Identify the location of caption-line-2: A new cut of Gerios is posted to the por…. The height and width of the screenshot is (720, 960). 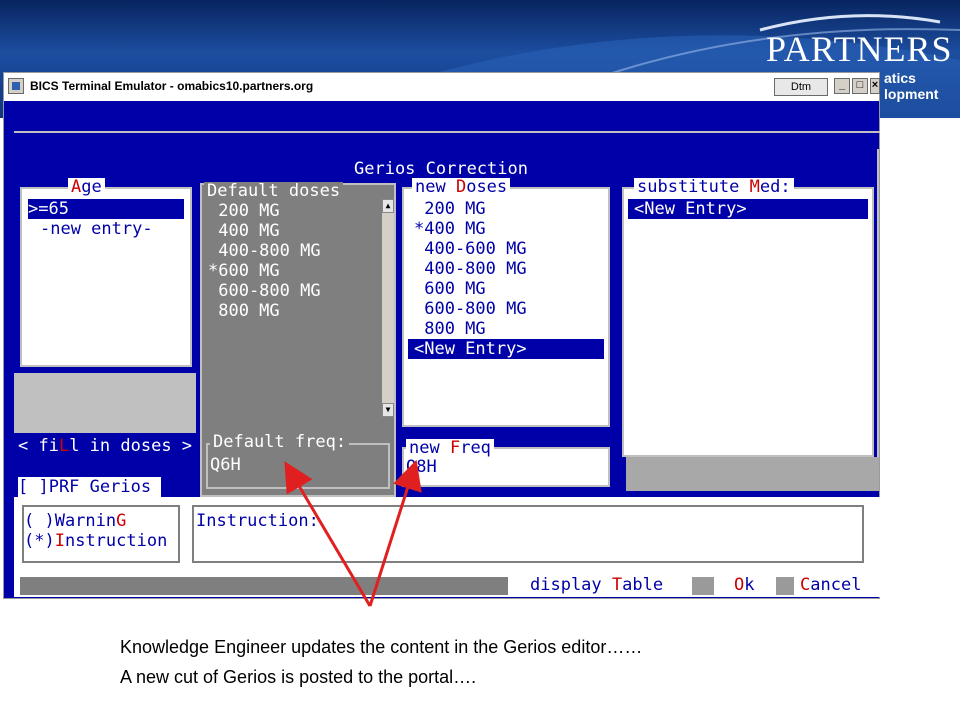
(298, 677).